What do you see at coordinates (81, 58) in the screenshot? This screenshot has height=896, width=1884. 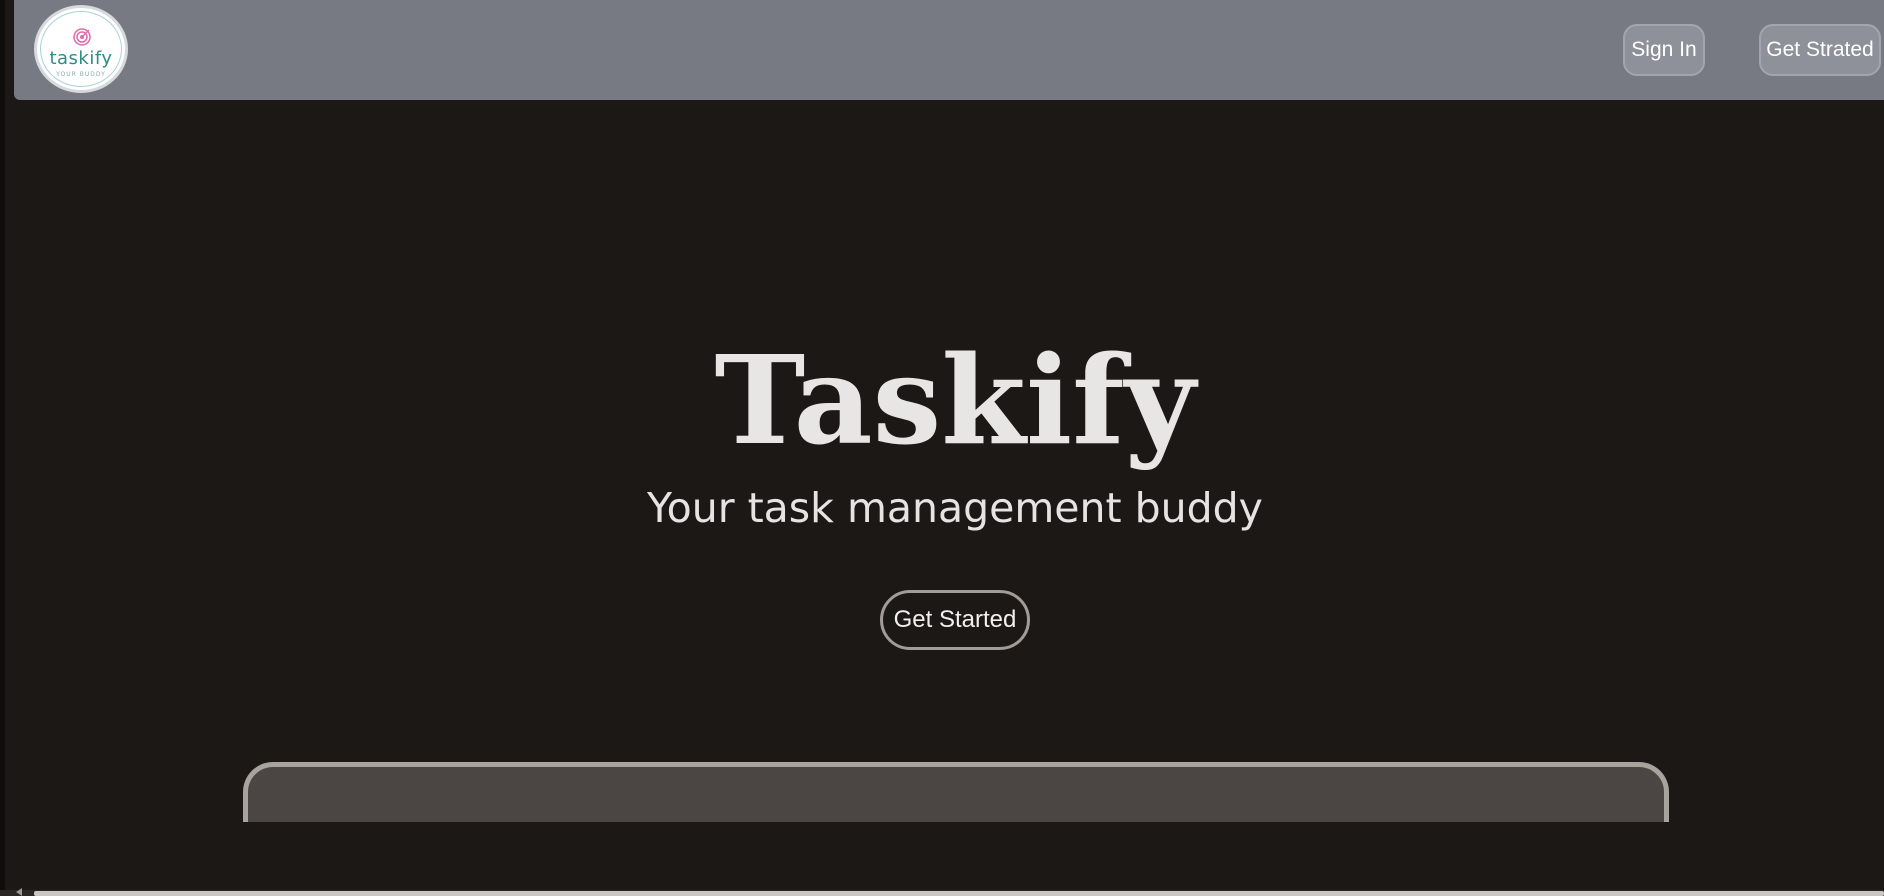 I see `logo-wordmark: taskify` at bounding box center [81, 58].